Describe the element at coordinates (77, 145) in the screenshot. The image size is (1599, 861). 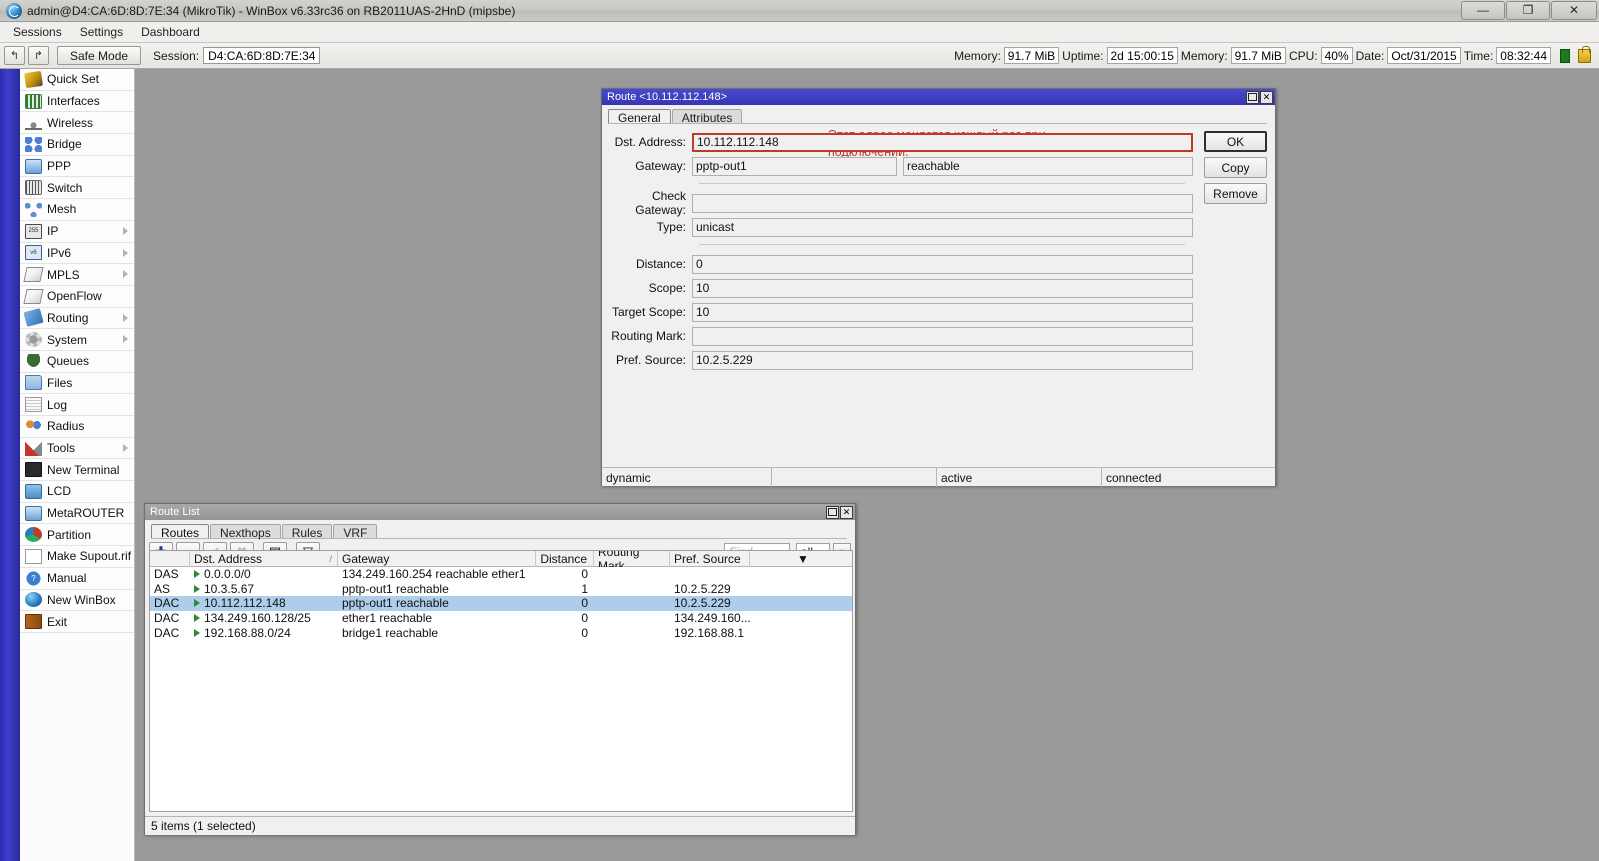
I see `sidebar-item-bridge: Bridge` at that location.